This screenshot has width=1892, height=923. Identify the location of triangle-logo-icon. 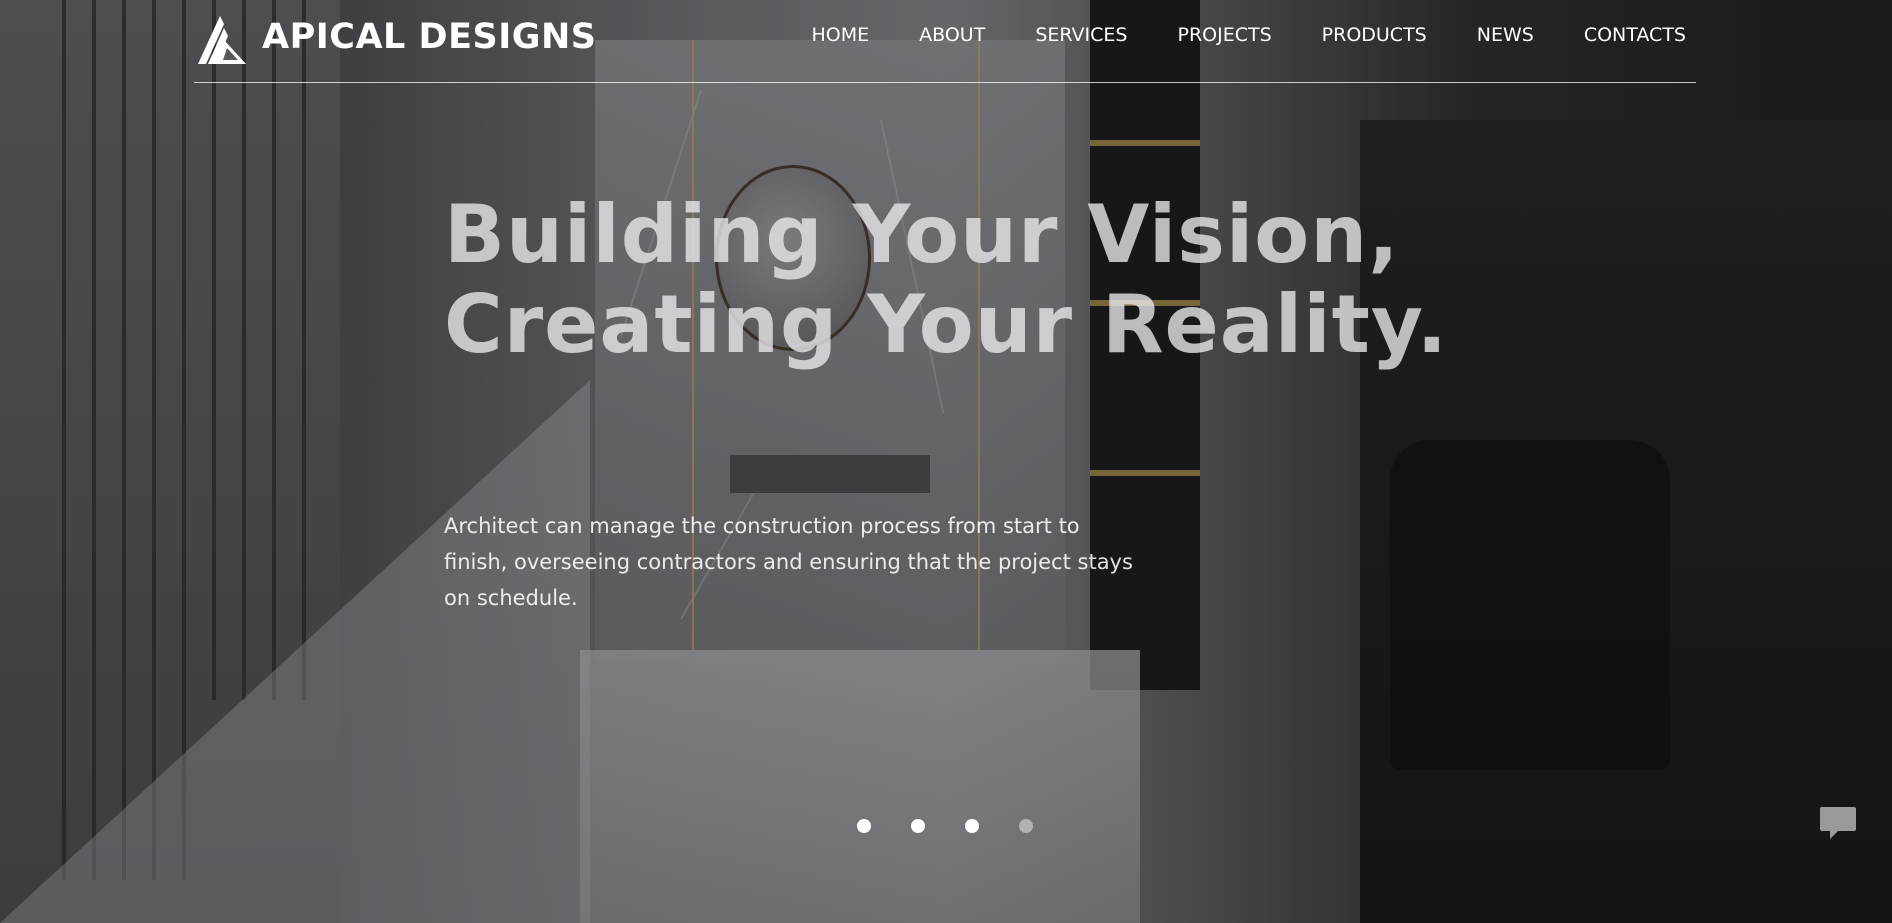
(222, 40).